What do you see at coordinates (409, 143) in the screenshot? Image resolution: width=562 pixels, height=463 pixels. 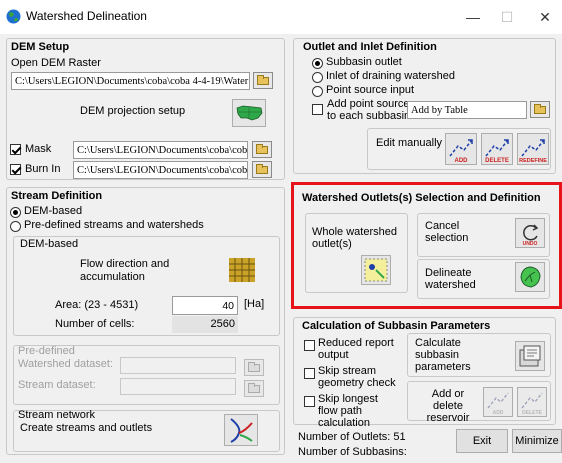 I see `edit-manually-label: Edit manually` at bounding box center [409, 143].